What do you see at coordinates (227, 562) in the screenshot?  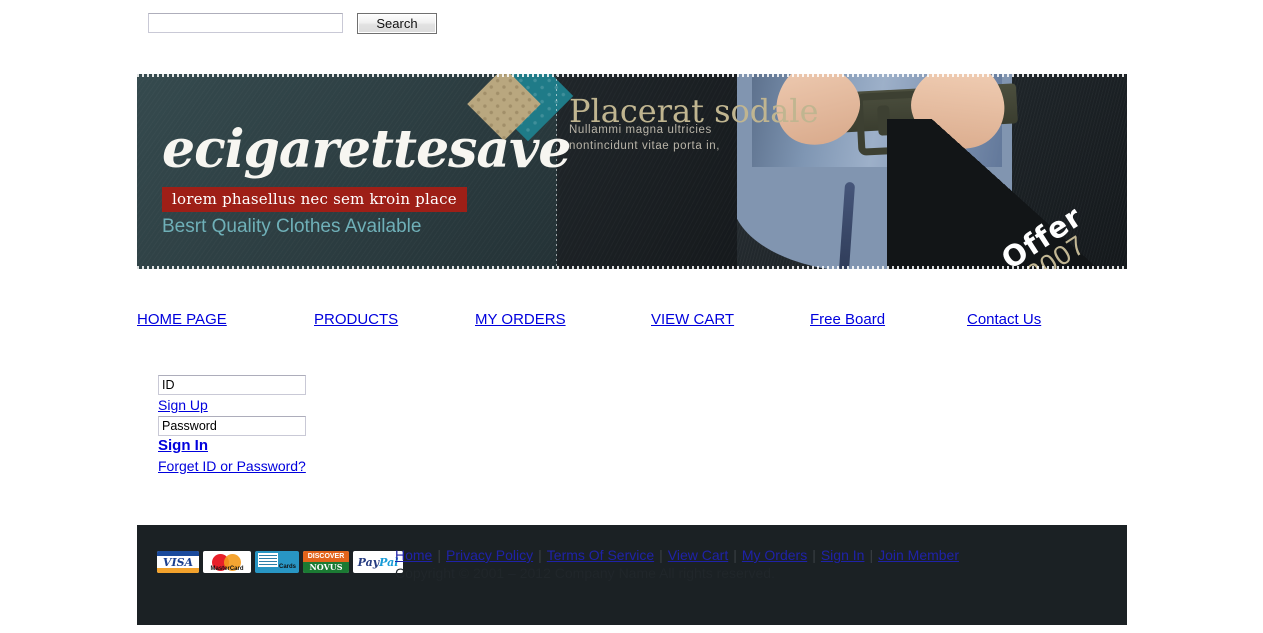 I see `mastercard-card-icon: MasterCard` at bounding box center [227, 562].